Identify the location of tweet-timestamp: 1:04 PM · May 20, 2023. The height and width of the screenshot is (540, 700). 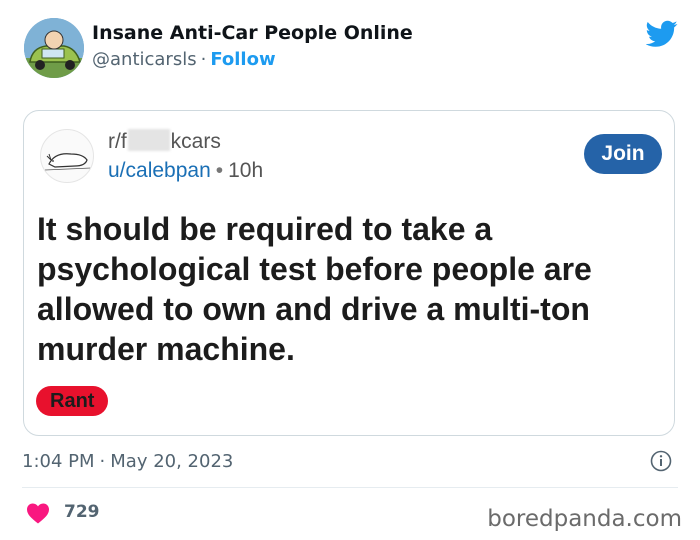
(127, 461).